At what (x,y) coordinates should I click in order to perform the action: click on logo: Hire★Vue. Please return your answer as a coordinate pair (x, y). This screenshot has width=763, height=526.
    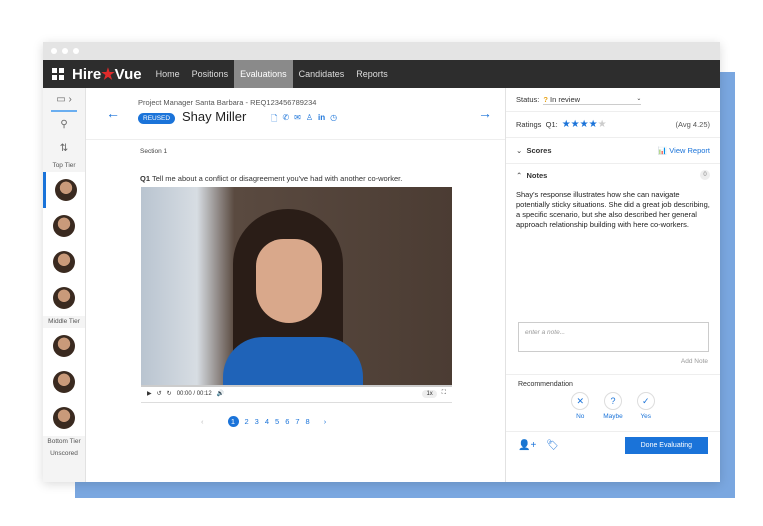
    Looking at the image, I should click on (107, 74).